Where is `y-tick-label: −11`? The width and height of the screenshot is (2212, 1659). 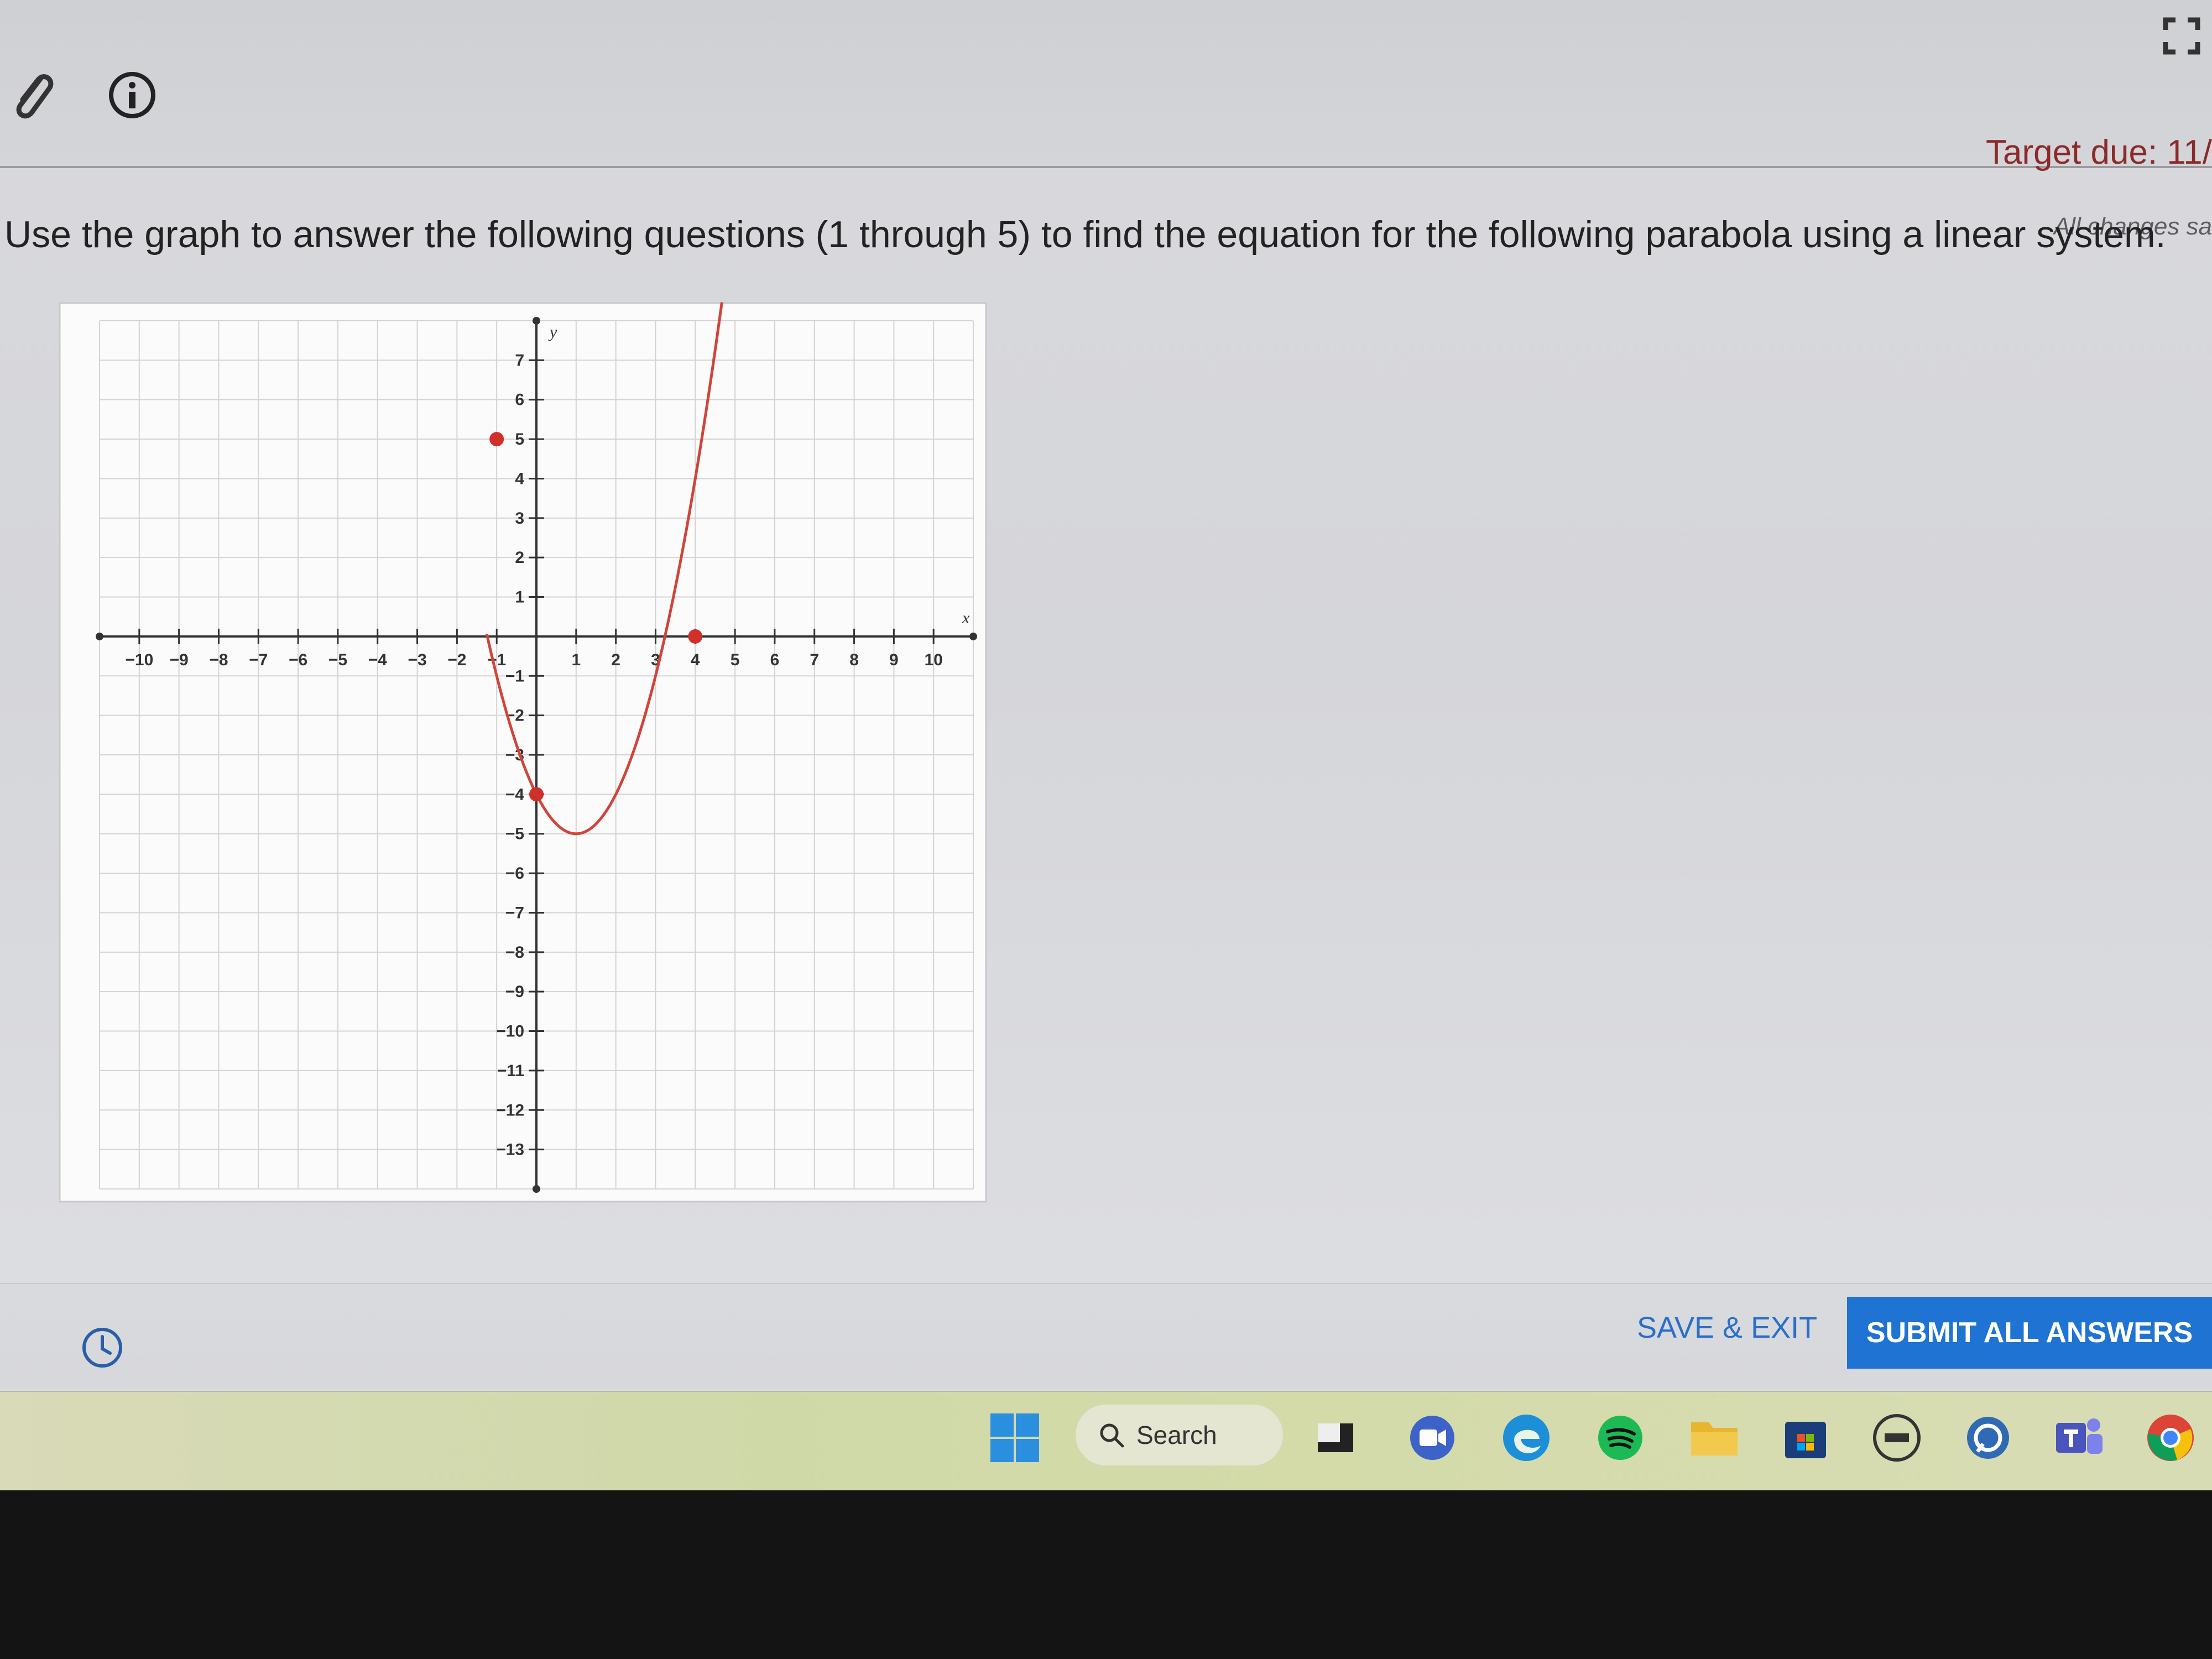 y-tick-label: −11 is located at coordinates (511, 1071).